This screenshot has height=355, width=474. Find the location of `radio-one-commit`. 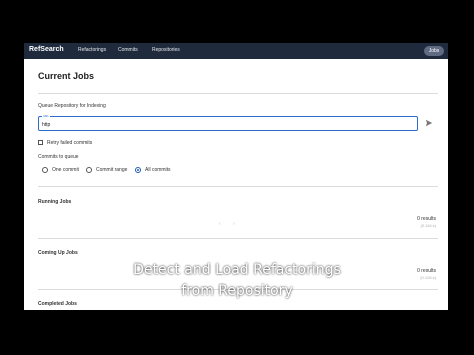

radio-one-commit is located at coordinates (45, 170).